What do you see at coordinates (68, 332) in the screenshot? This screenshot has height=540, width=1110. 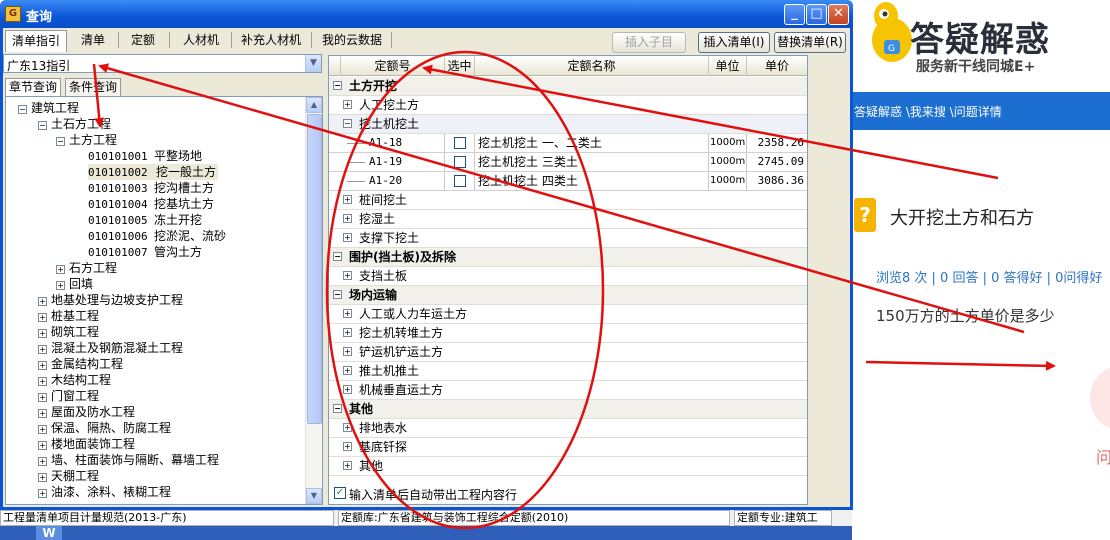 I see `tree-node: + 砌筑工程` at bounding box center [68, 332].